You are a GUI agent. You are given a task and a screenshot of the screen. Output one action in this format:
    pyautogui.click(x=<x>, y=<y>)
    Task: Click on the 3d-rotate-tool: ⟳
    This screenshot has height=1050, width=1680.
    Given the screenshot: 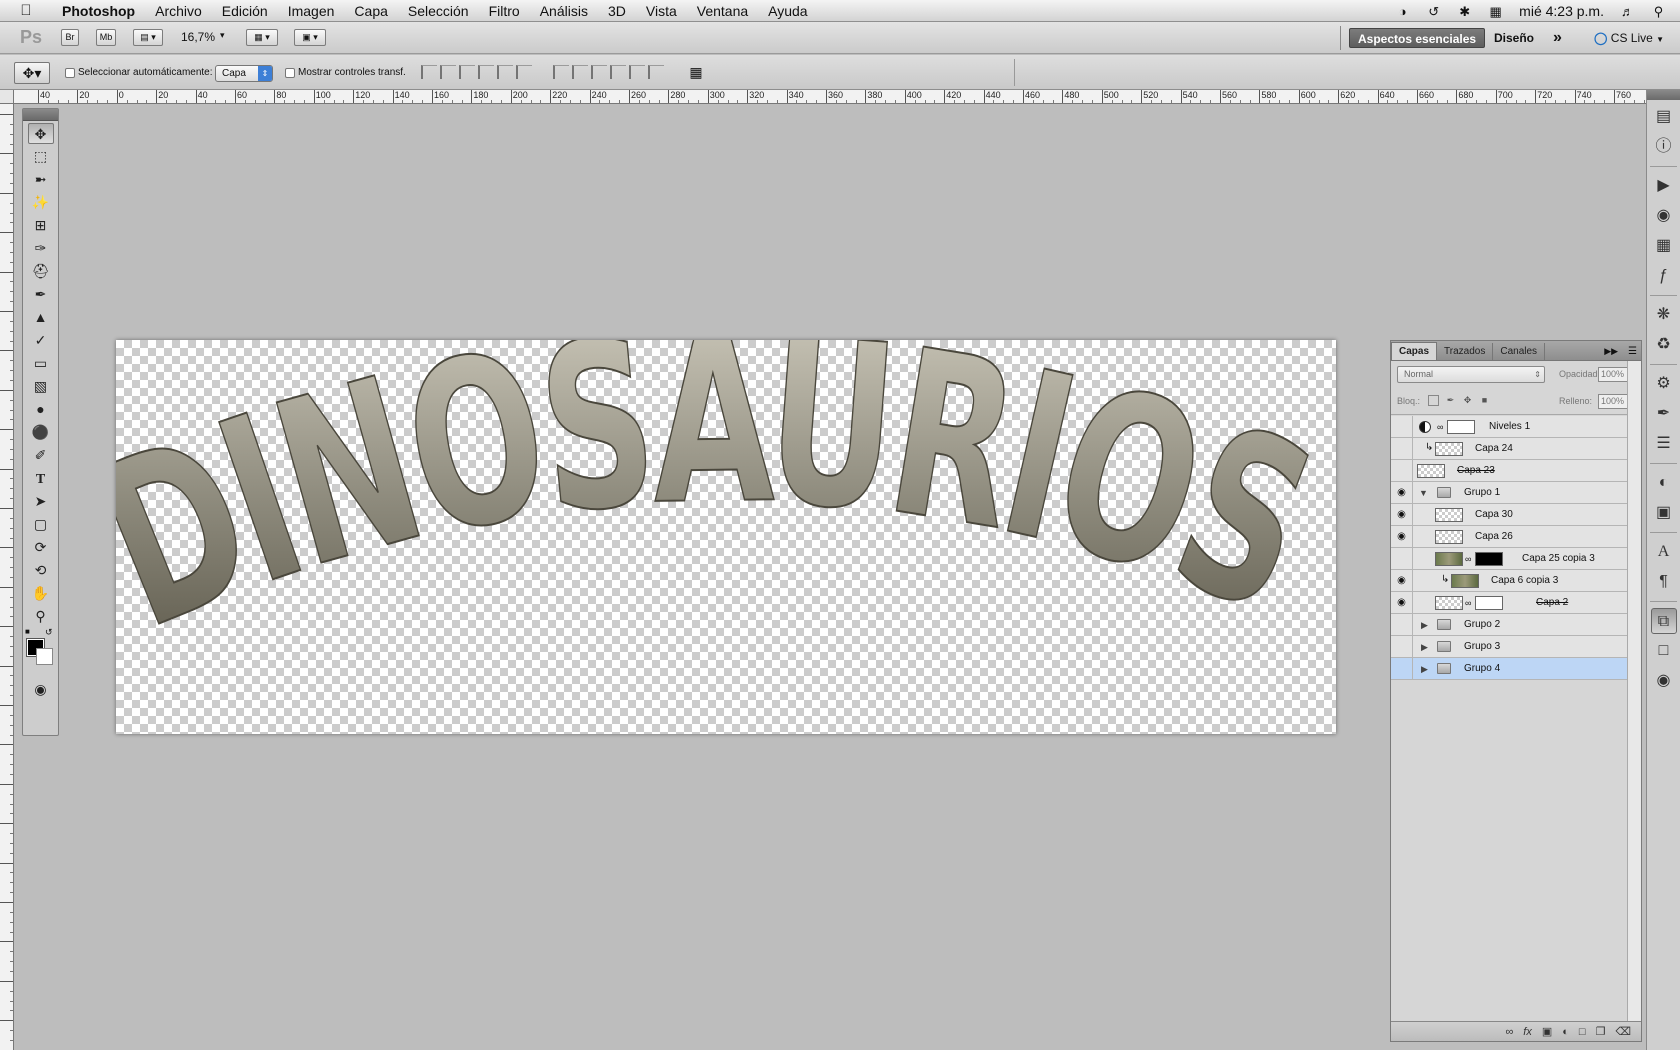 What is the action you would take?
    pyautogui.click(x=41, y=547)
    